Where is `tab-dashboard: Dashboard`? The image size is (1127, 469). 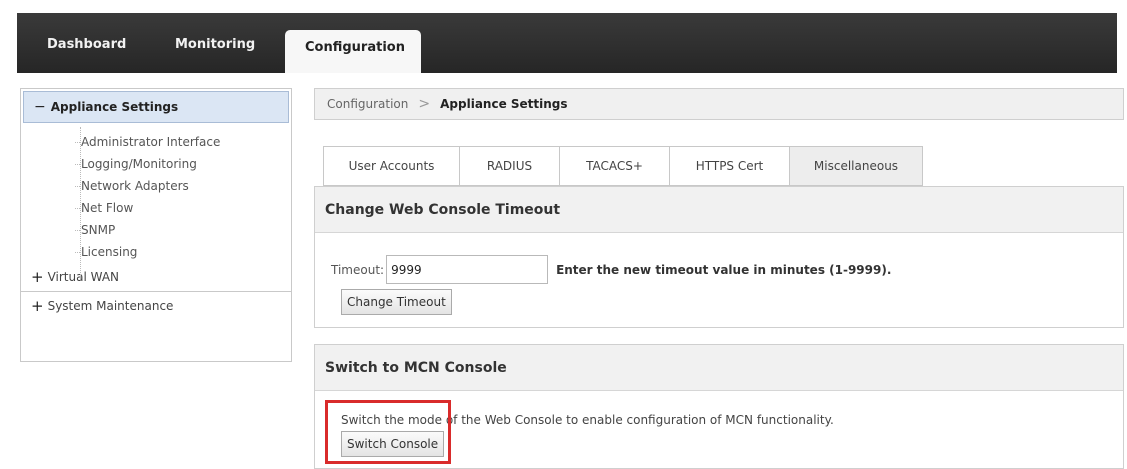
tab-dashboard: Dashboard is located at coordinates (86, 44).